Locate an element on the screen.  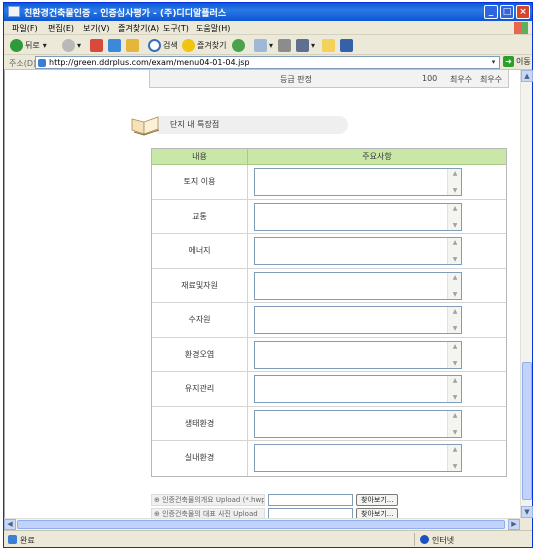
refresh-button is located at coordinates (115, 45).